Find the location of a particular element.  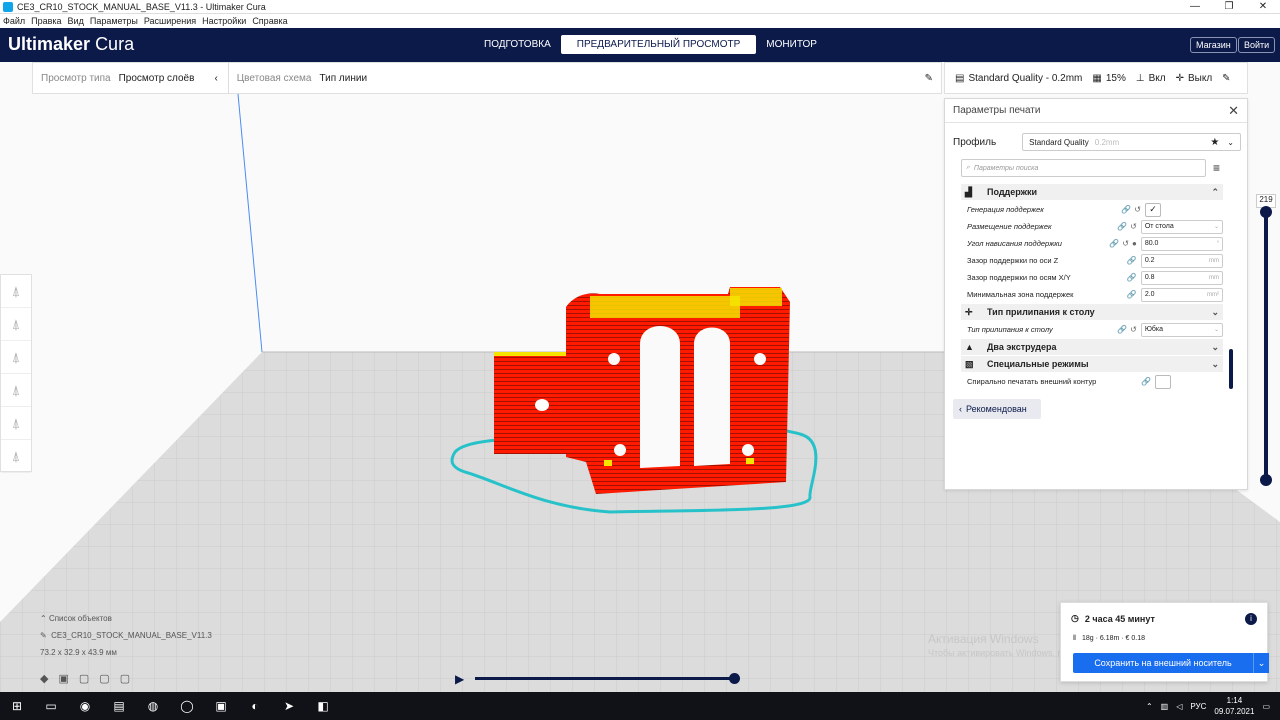

menu-icon: ≡ is located at coordinates (1216, 168).